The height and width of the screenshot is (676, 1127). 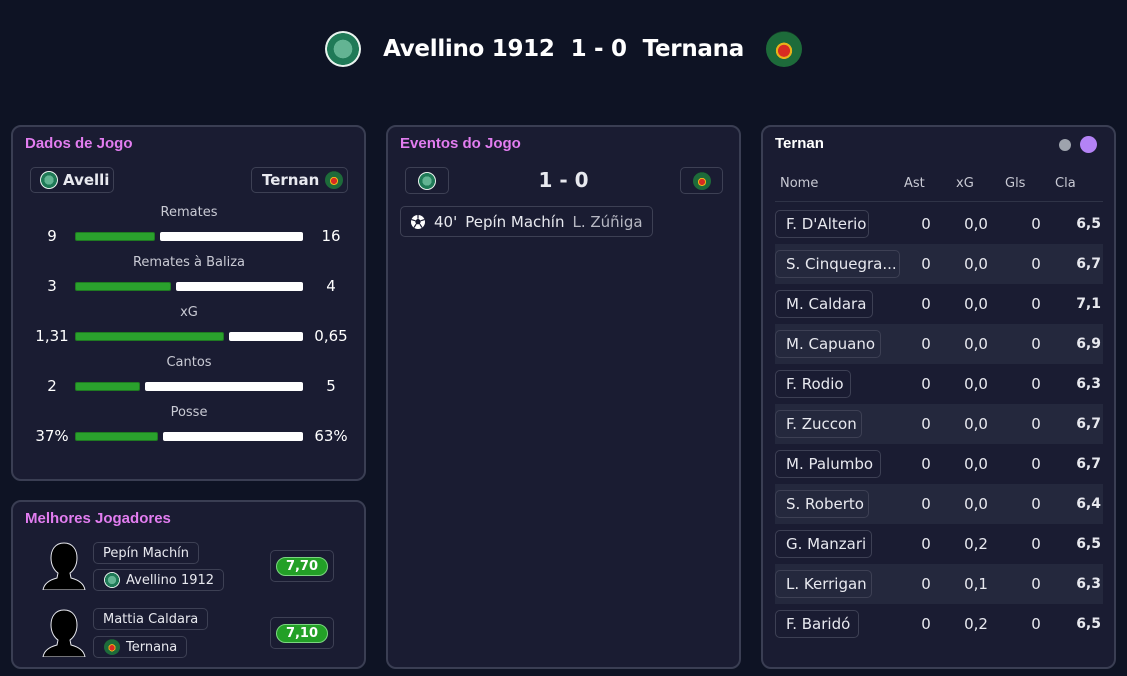 I want to click on cell-xg: 0,1, so click(x=976, y=584).